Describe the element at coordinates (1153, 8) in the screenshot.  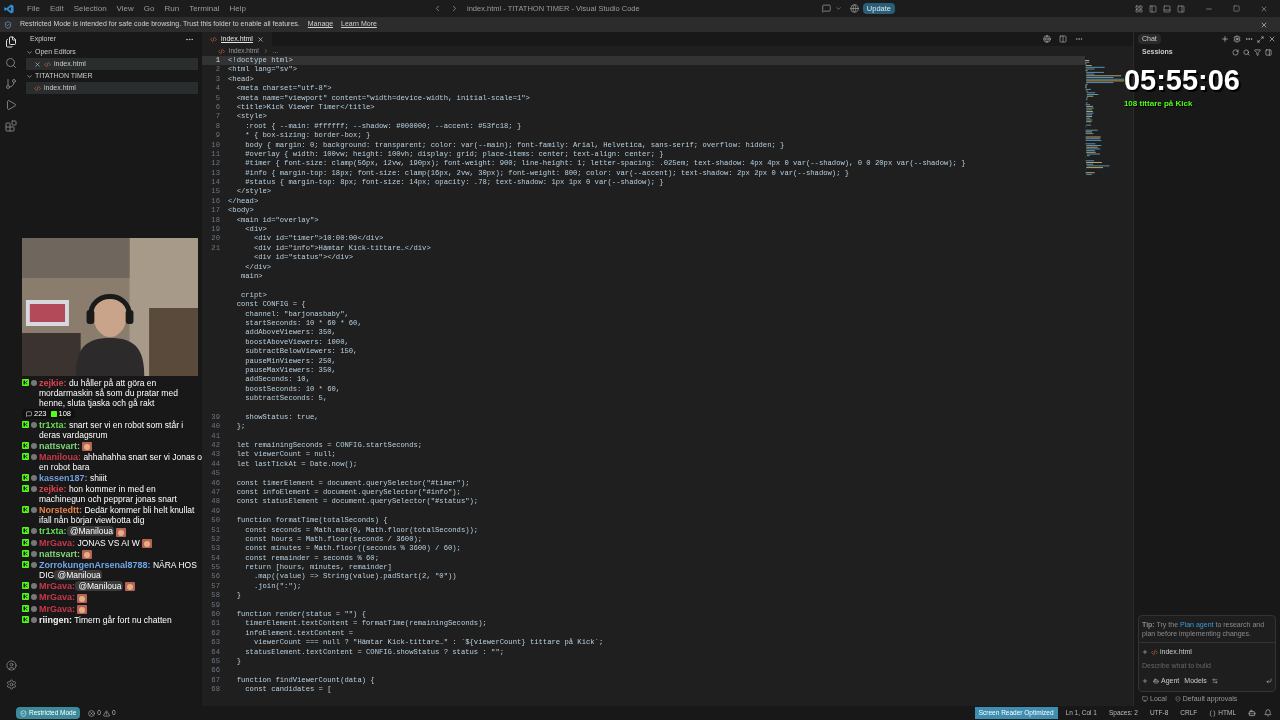
I see `sidebar-toggle-icon` at that location.